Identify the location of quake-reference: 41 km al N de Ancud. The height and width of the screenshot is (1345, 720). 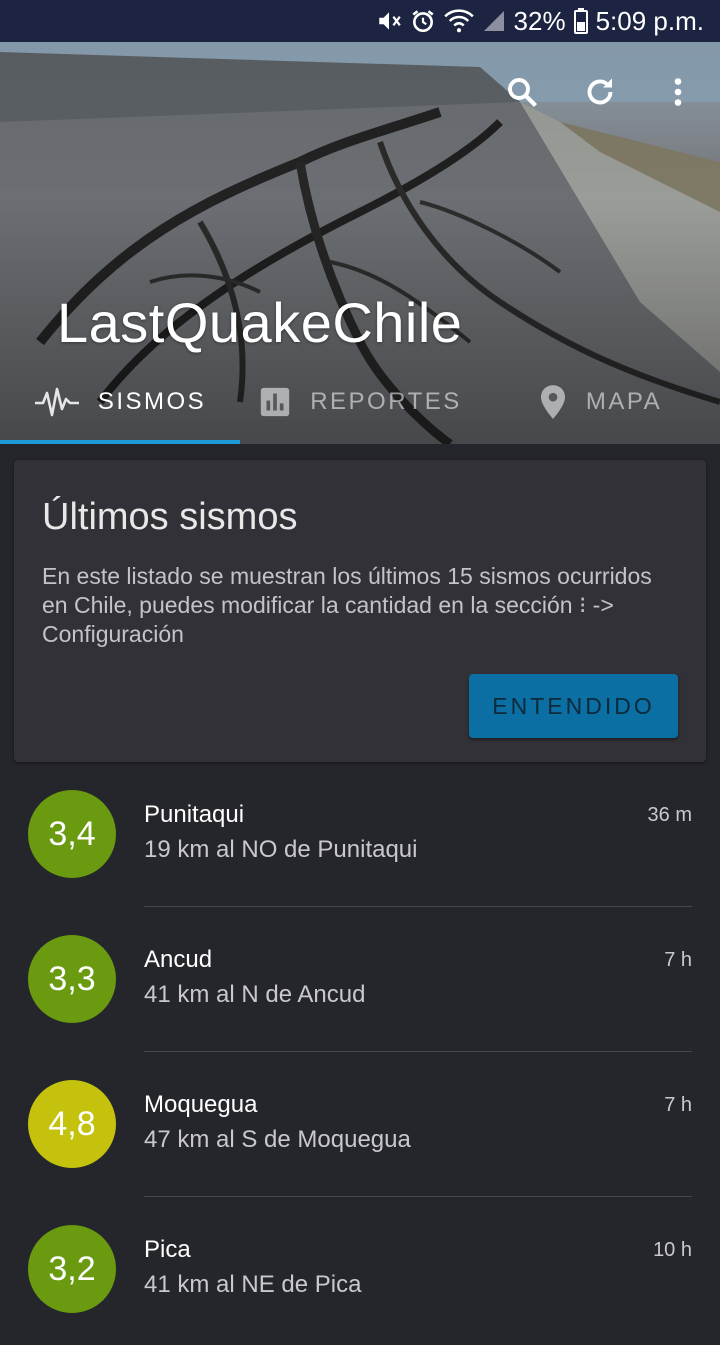
(255, 994).